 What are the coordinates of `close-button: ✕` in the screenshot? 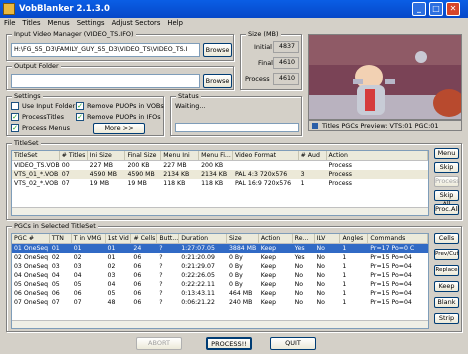 It's located at (453, 9).